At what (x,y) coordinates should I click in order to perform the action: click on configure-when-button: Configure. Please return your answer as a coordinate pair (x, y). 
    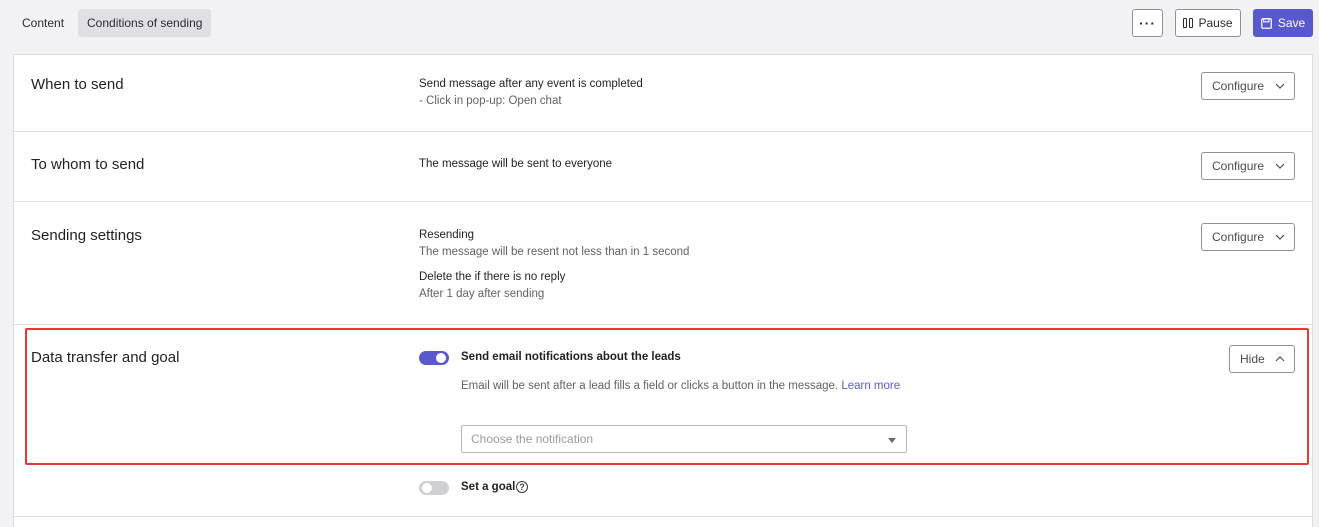
    Looking at the image, I should click on (1248, 86).